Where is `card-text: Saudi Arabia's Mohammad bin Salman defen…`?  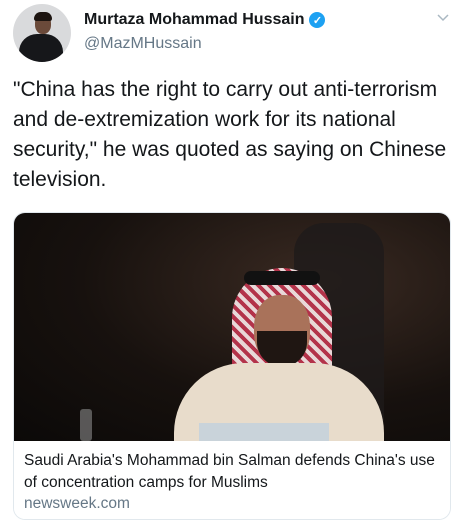 card-text: Saudi Arabia's Mohammad bin Salman defen… is located at coordinates (232, 480).